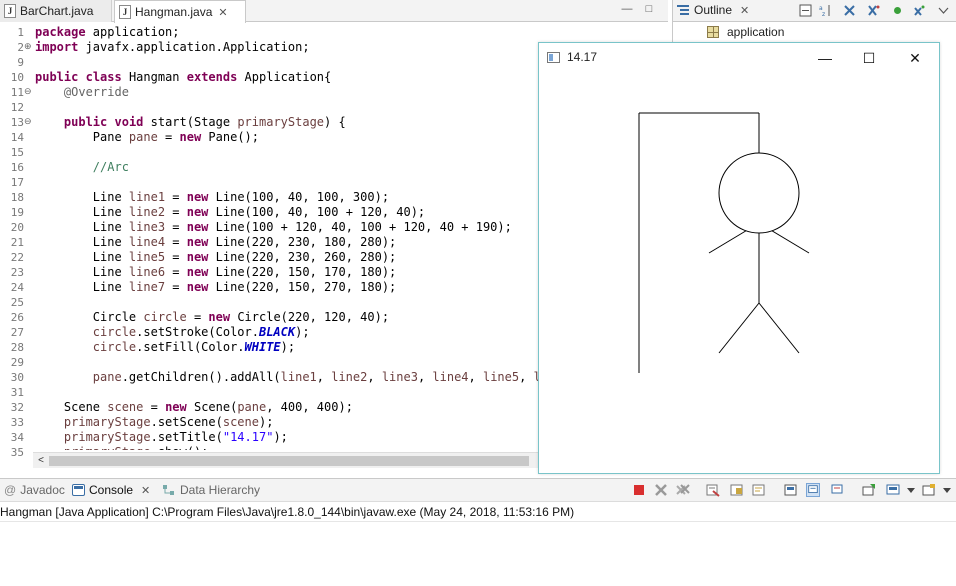 This screenshot has width=956, height=586. Describe the element at coordinates (212, 407) in the screenshot. I see `code-token: Scene(` at that location.